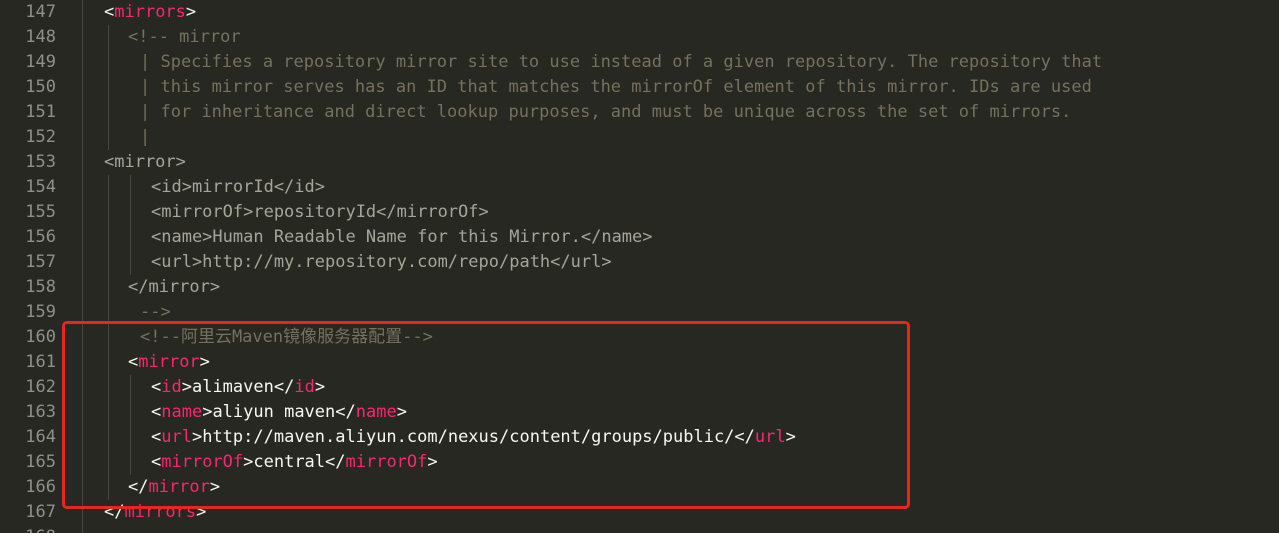 The width and height of the screenshot is (1279, 533). I want to click on code-token: <mirror>, so click(145, 162).